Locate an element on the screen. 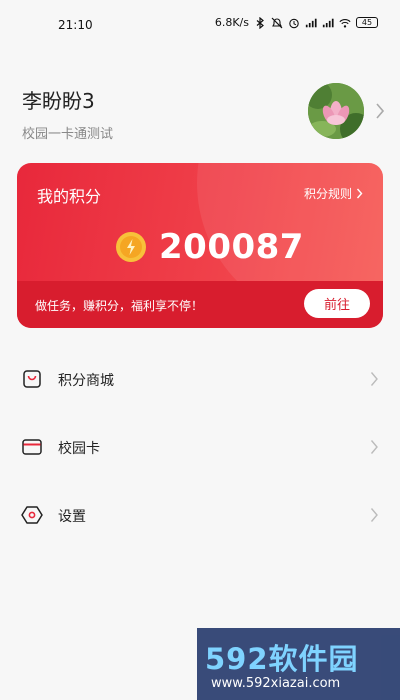 The width and height of the screenshot is (400, 700). avatar is located at coordinates (336, 111).